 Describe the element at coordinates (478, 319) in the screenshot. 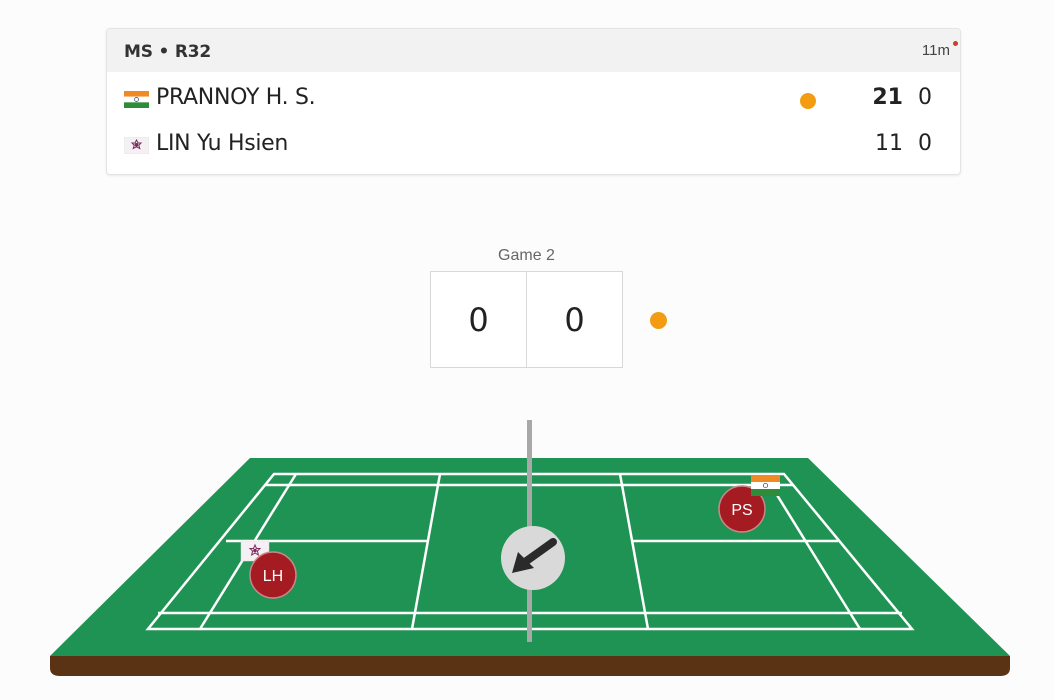

I see `score-left: 0` at that location.